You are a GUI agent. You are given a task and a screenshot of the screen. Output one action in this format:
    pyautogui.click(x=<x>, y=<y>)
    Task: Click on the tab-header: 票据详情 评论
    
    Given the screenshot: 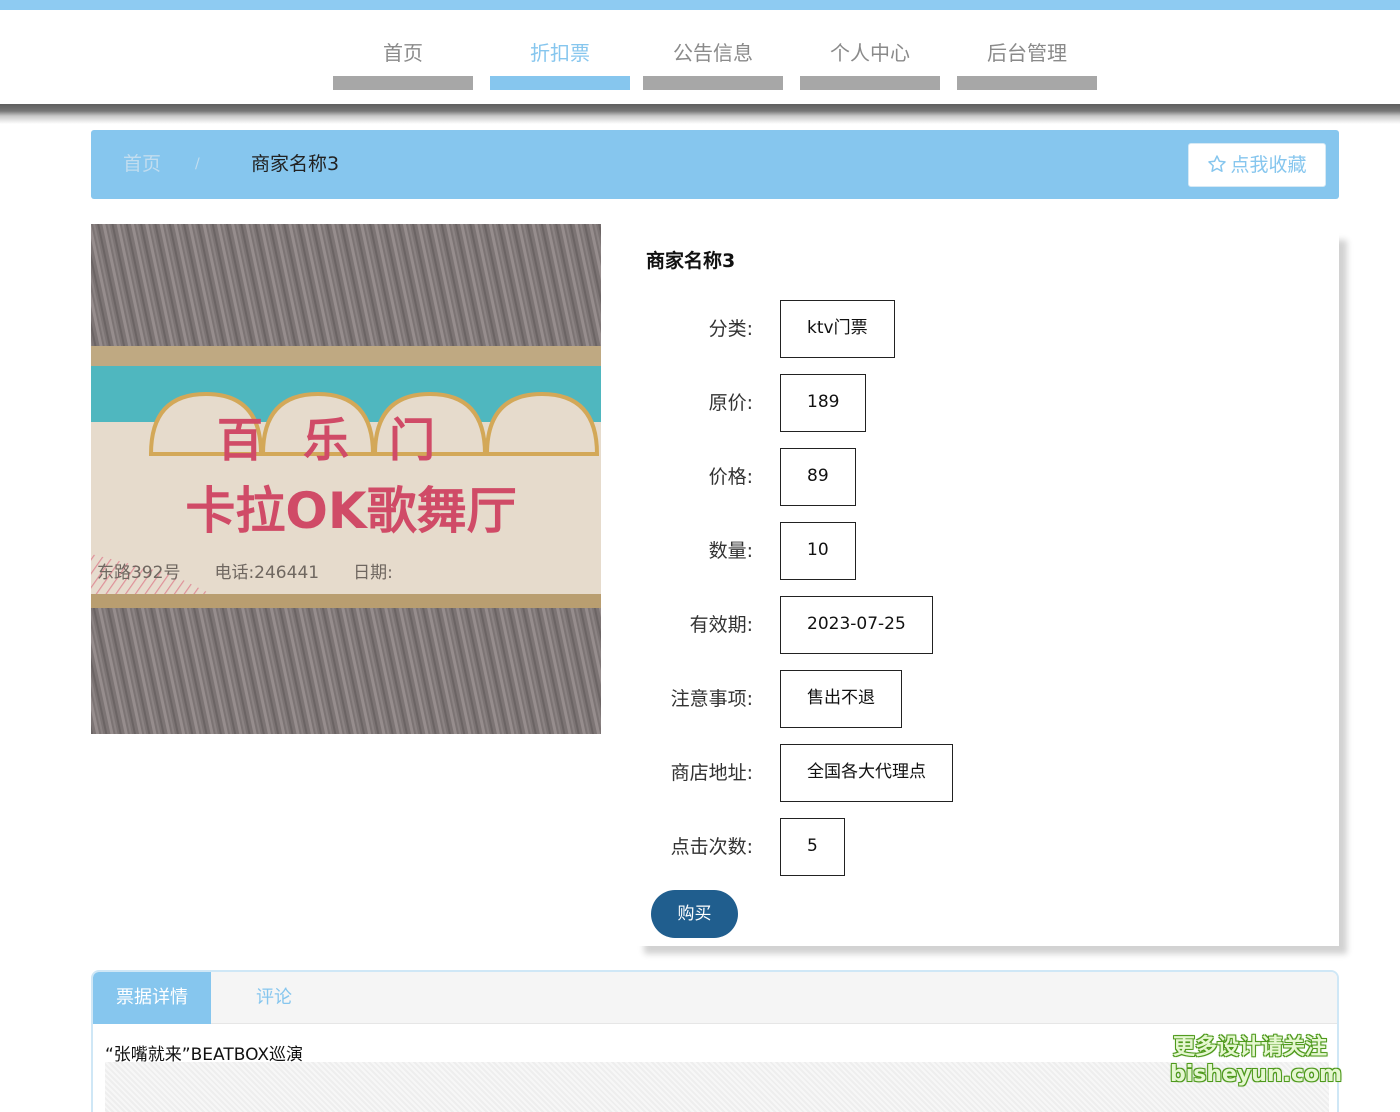 What is the action you would take?
    pyautogui.click(x=715, y=998)
    